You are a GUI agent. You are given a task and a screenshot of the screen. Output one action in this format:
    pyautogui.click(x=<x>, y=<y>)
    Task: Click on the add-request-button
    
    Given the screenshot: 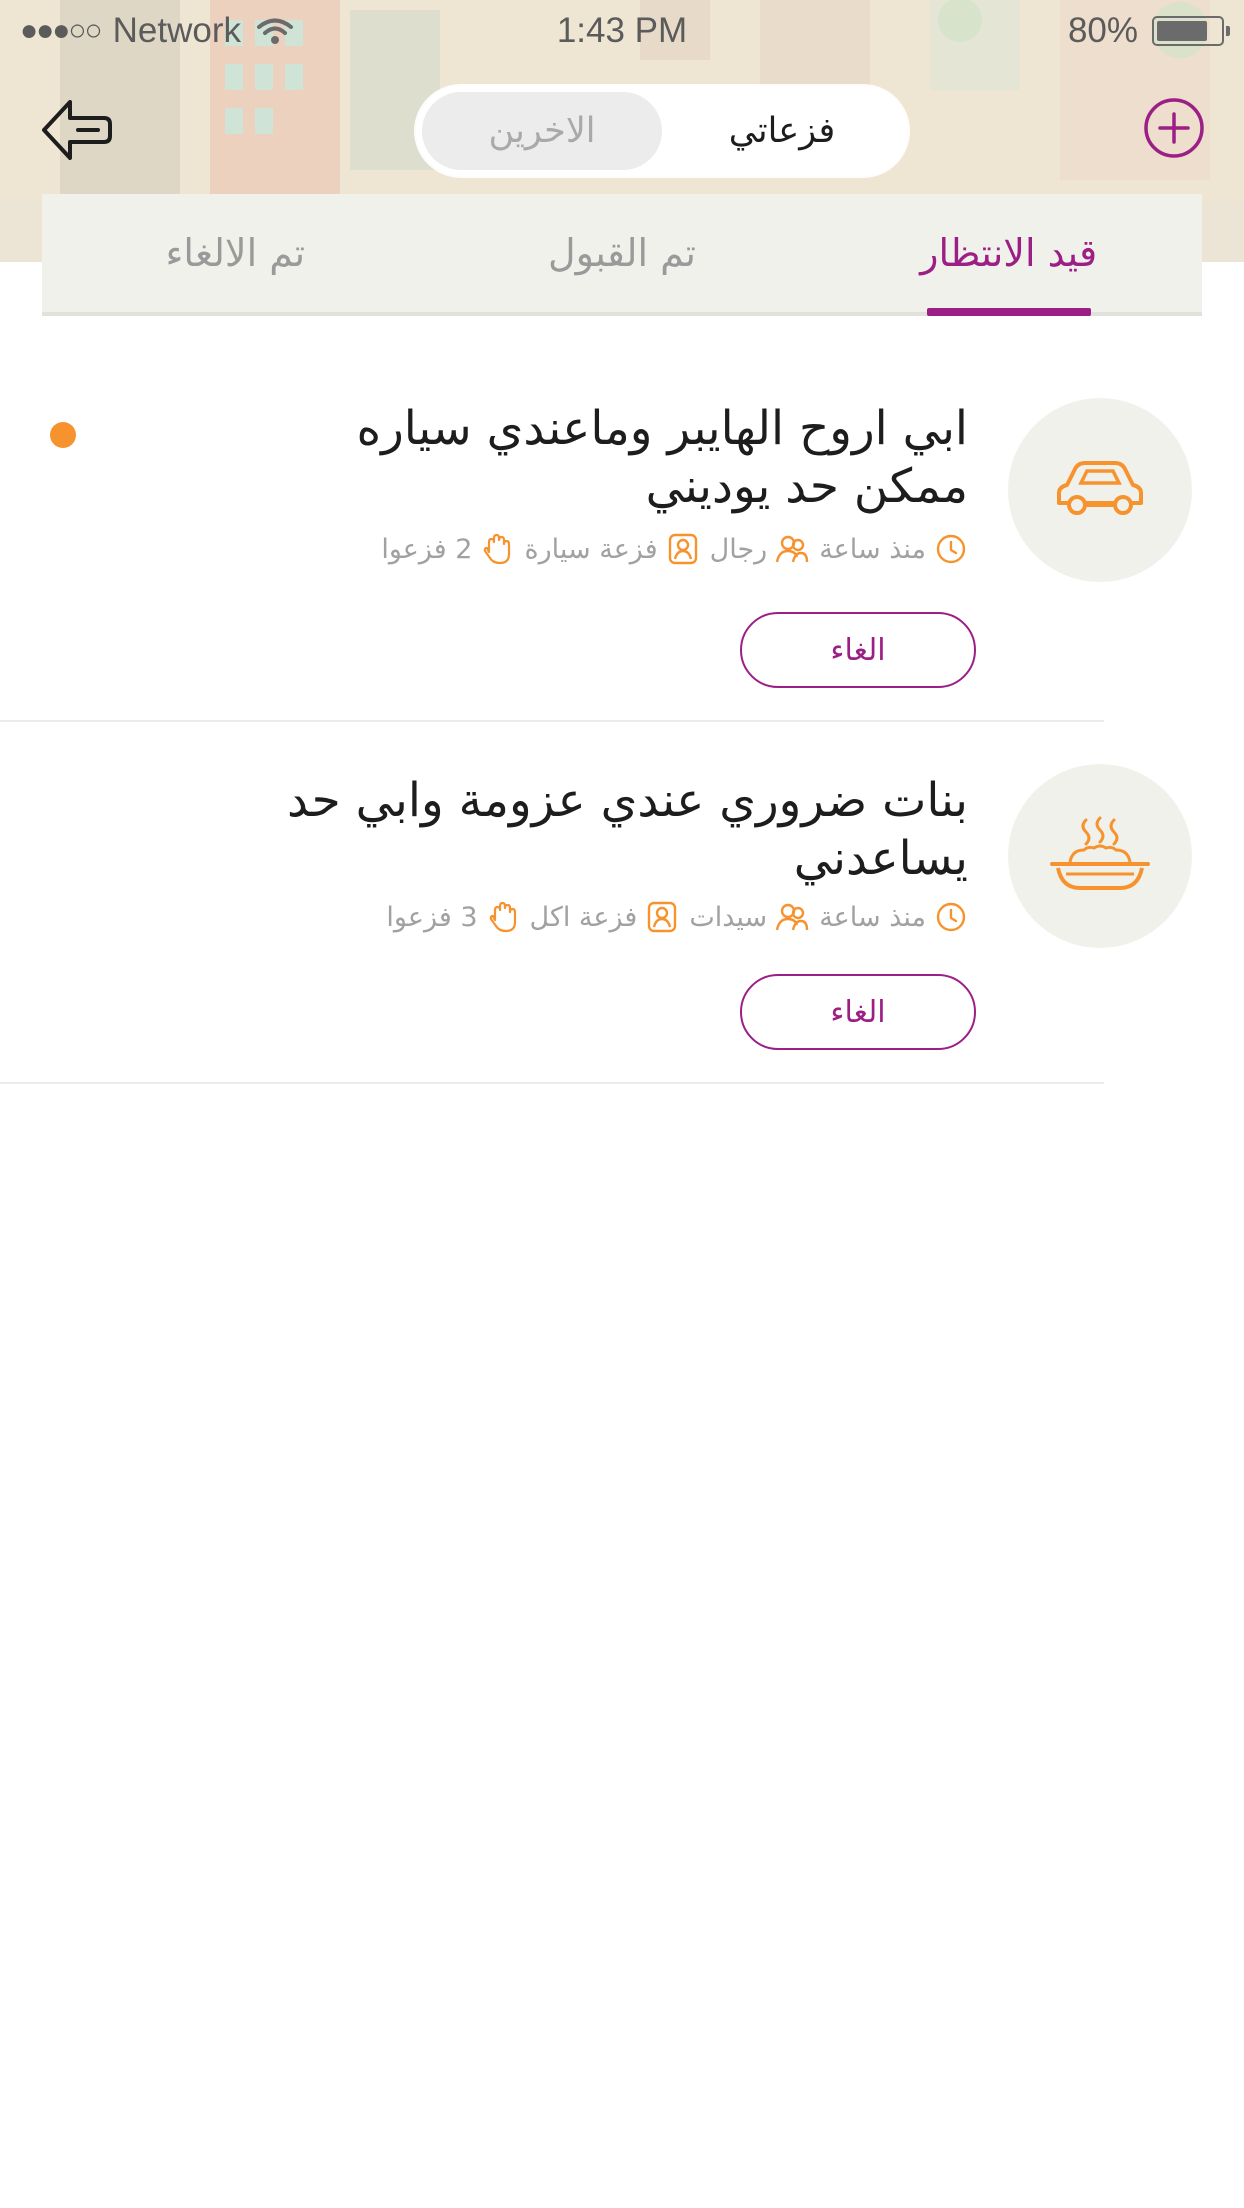 What is the action you would take?
    pyautogui.click(x=1174, y=128)
    